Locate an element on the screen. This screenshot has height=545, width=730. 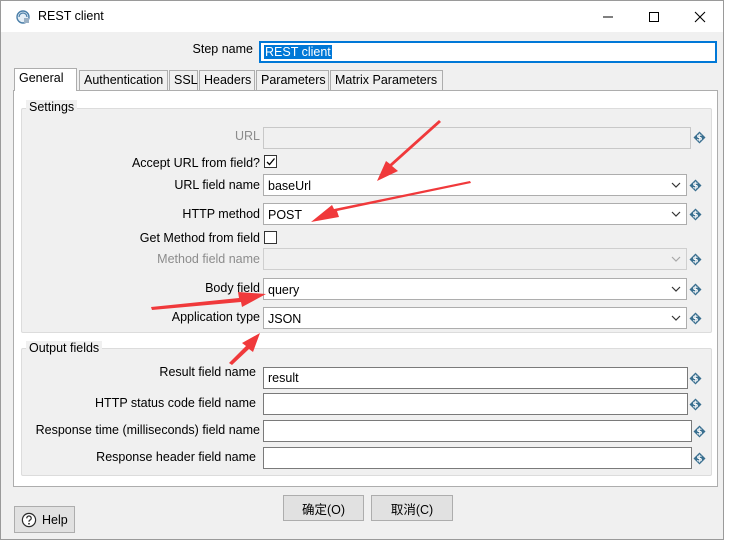
background-window is located at coordinates (727, 272).